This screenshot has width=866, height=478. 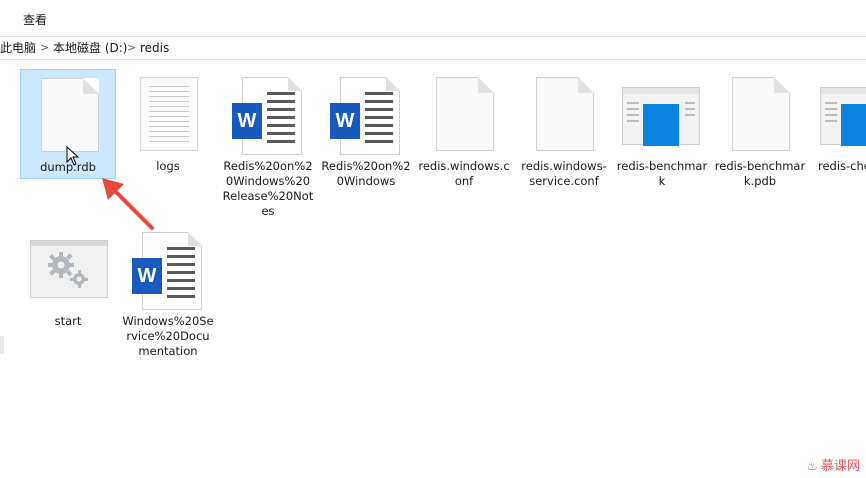 What do you see at coordinates (35, 19) in the screenshot?
I see `ribbon-tab-view: 查看` at bounding box center [35, 19].